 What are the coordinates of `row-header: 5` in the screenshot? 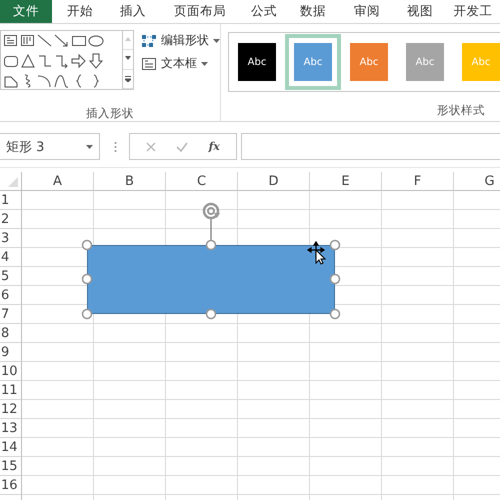 It's located at (11, 276).